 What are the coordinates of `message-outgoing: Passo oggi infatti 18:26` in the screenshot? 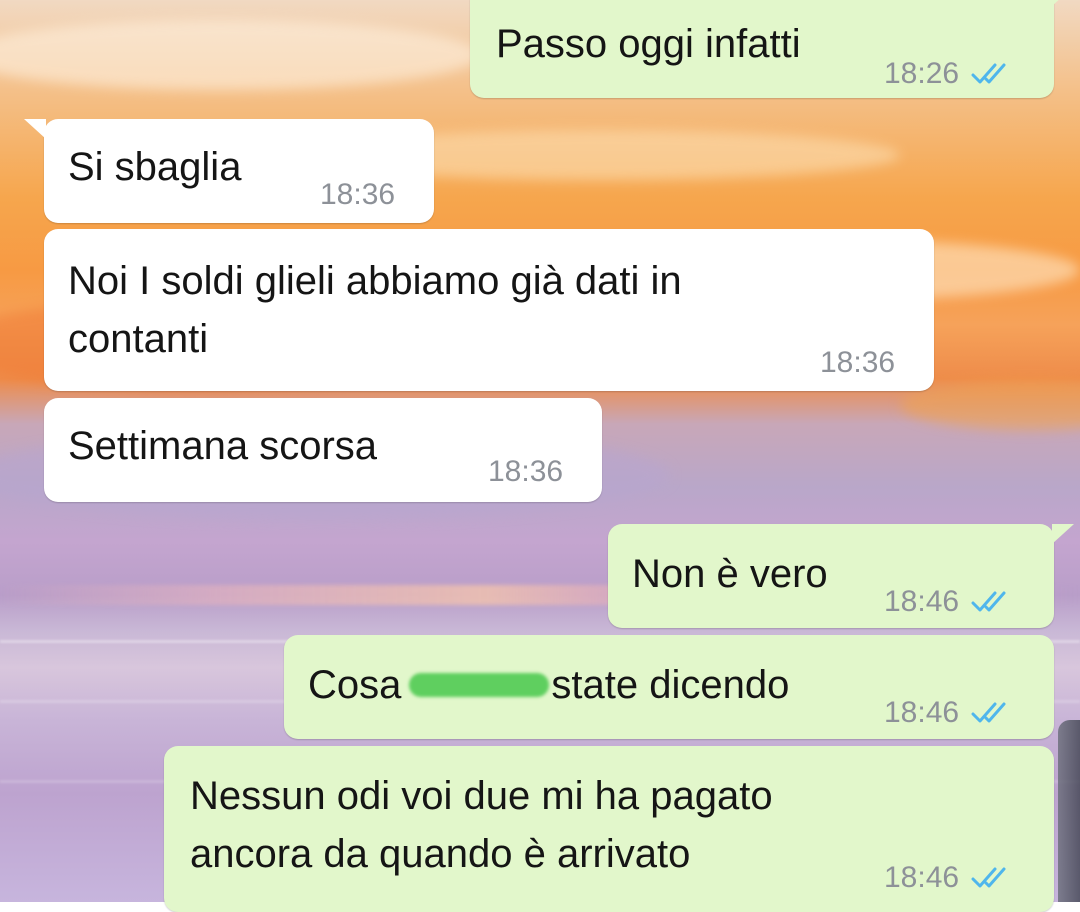 It's located at (772, 49).